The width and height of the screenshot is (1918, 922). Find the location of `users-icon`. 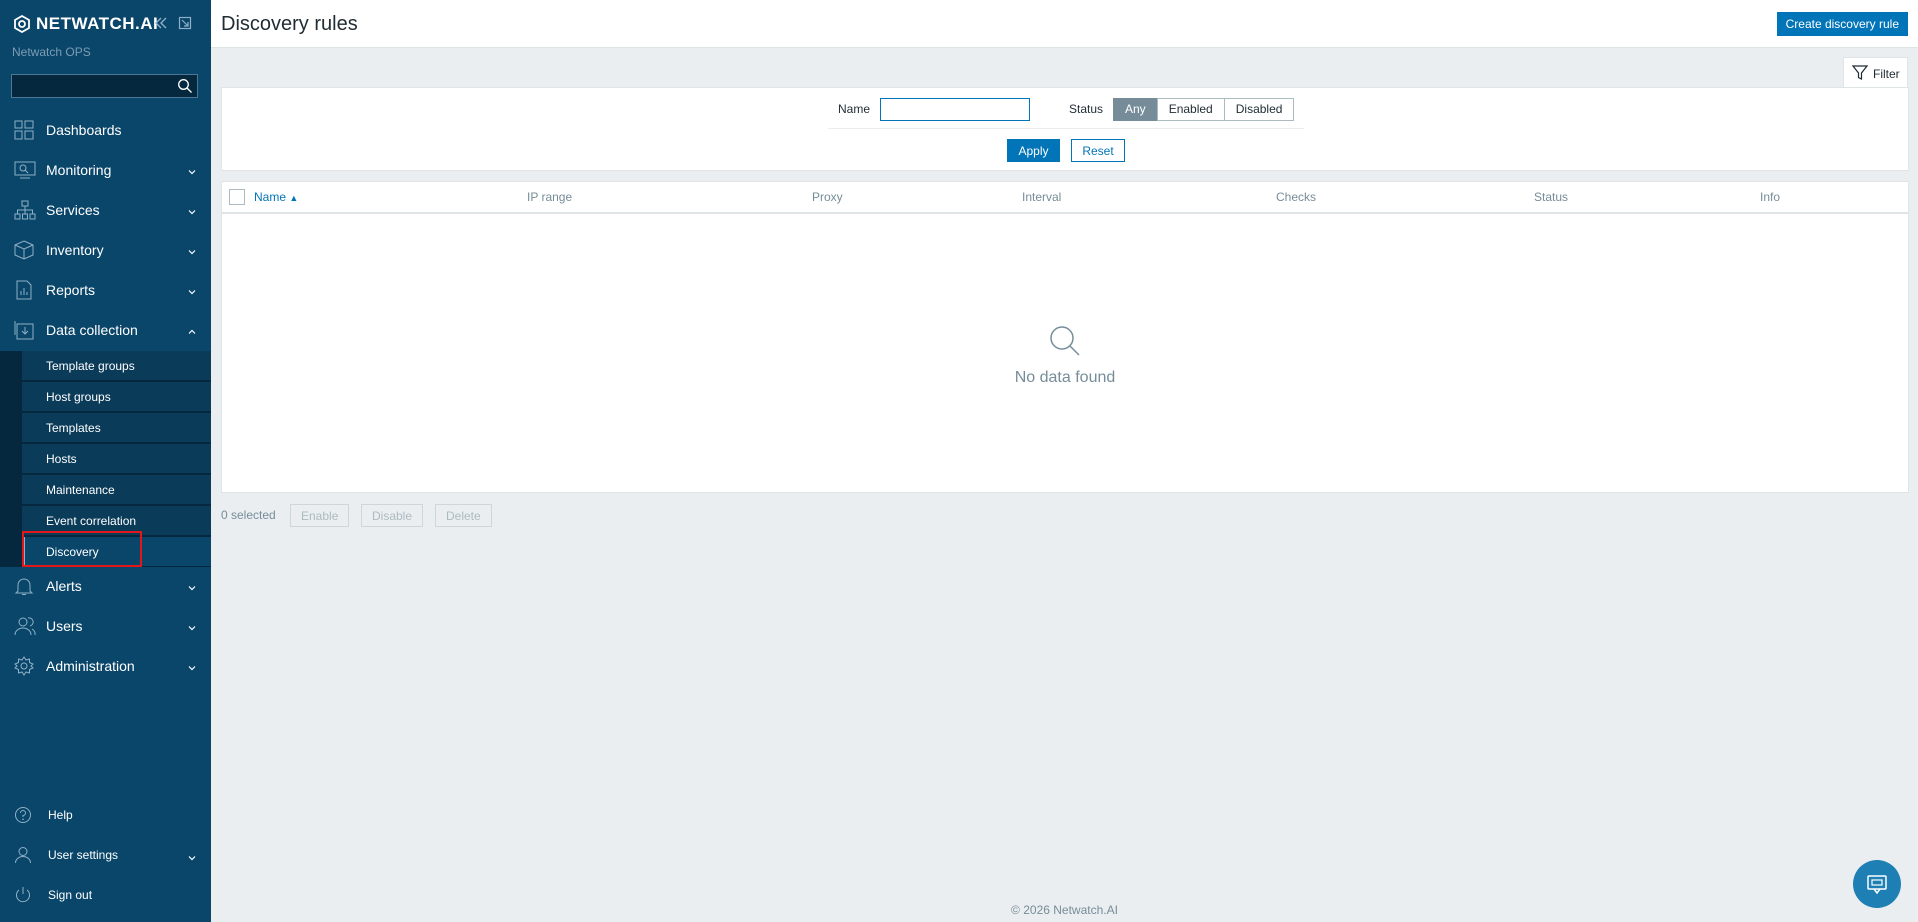

users-icon is located at coordinates (25, 626).